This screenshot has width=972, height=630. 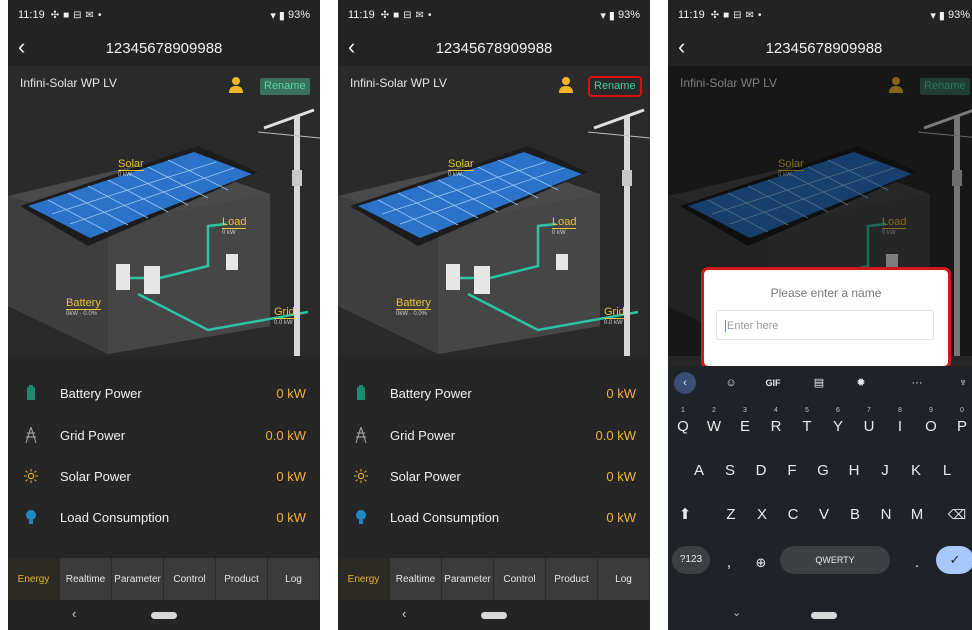 I want to click on metric-solar-power: Solar Power 0 kW, so click(x=164, y=476).